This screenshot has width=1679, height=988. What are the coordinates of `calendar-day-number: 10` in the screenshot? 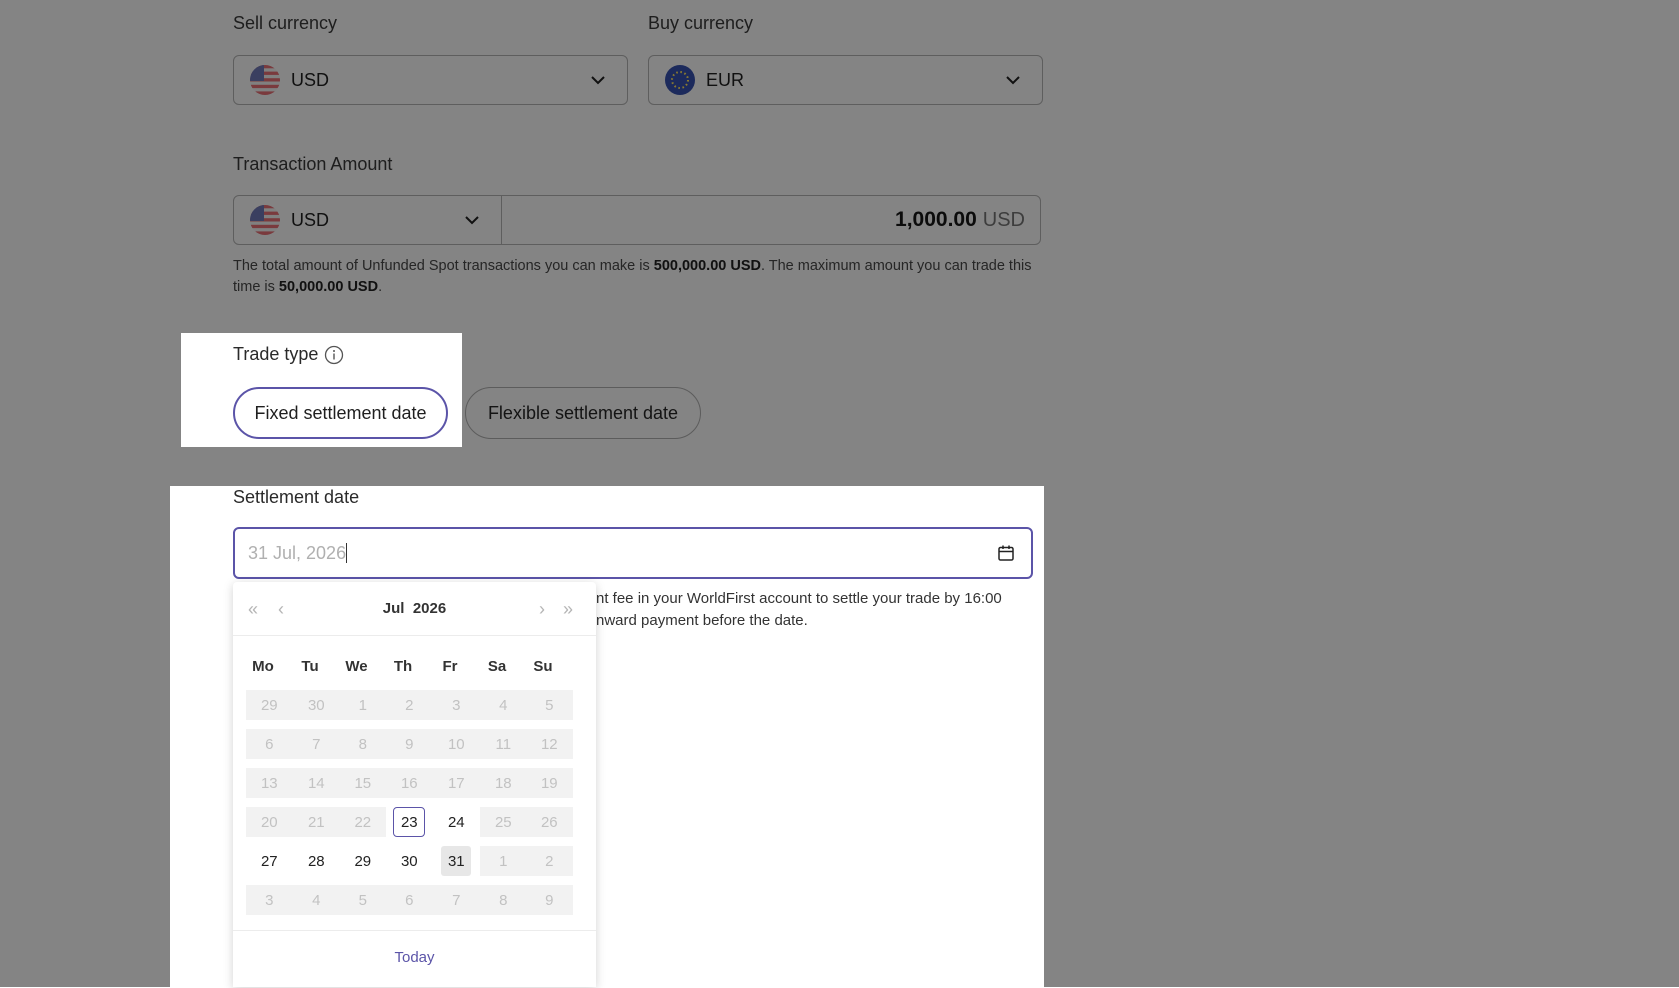 It's located at (456, 744).